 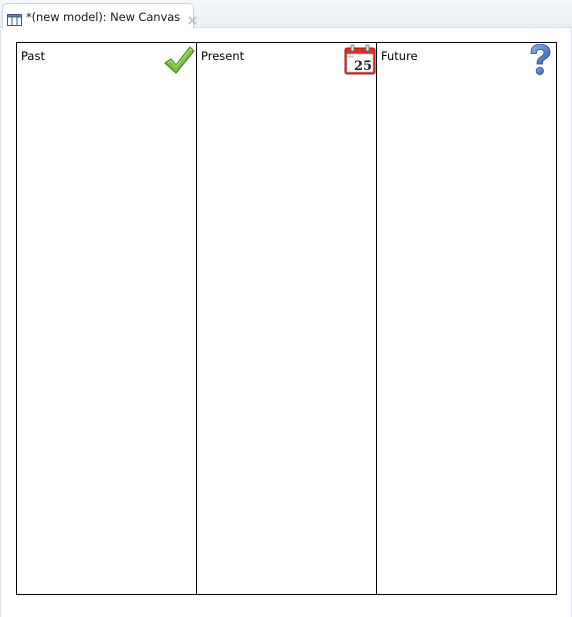 What do you see at coordinates (33, 56) in the screenshot?
I see `column-label-past: Past` at bounding box center [33, 56].